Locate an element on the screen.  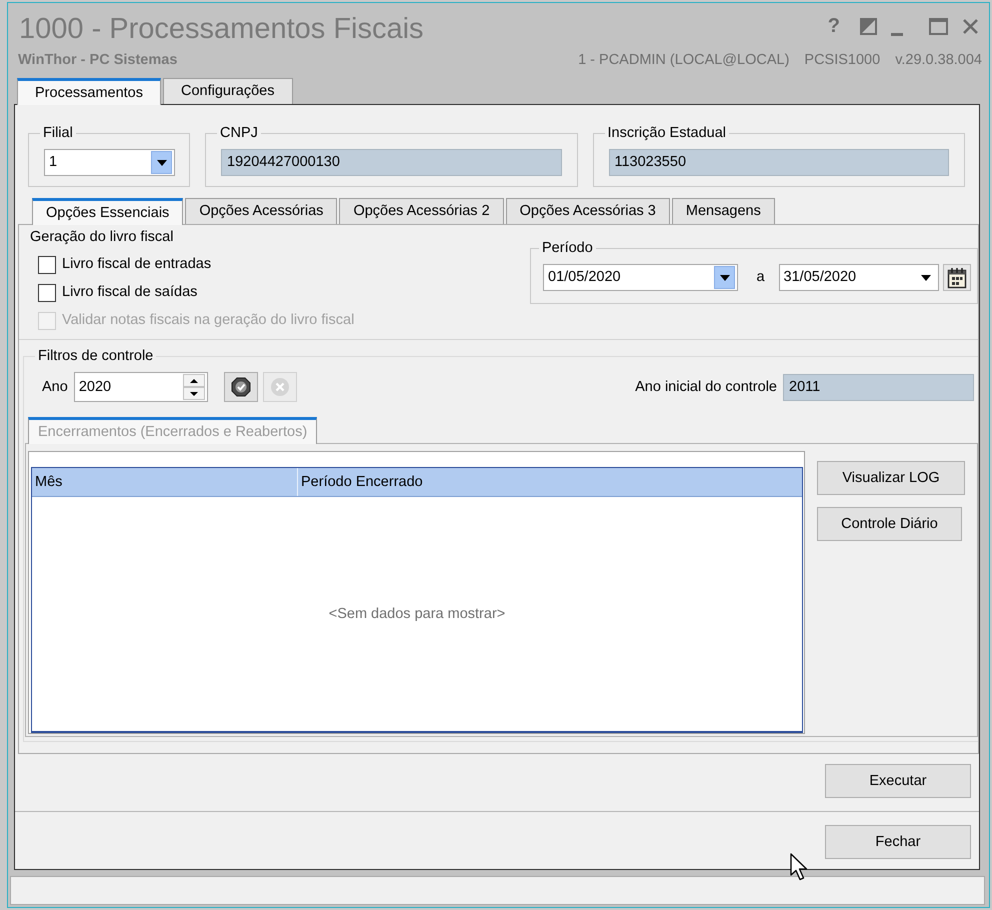
confirm-button is located at coordinates (241, 387).